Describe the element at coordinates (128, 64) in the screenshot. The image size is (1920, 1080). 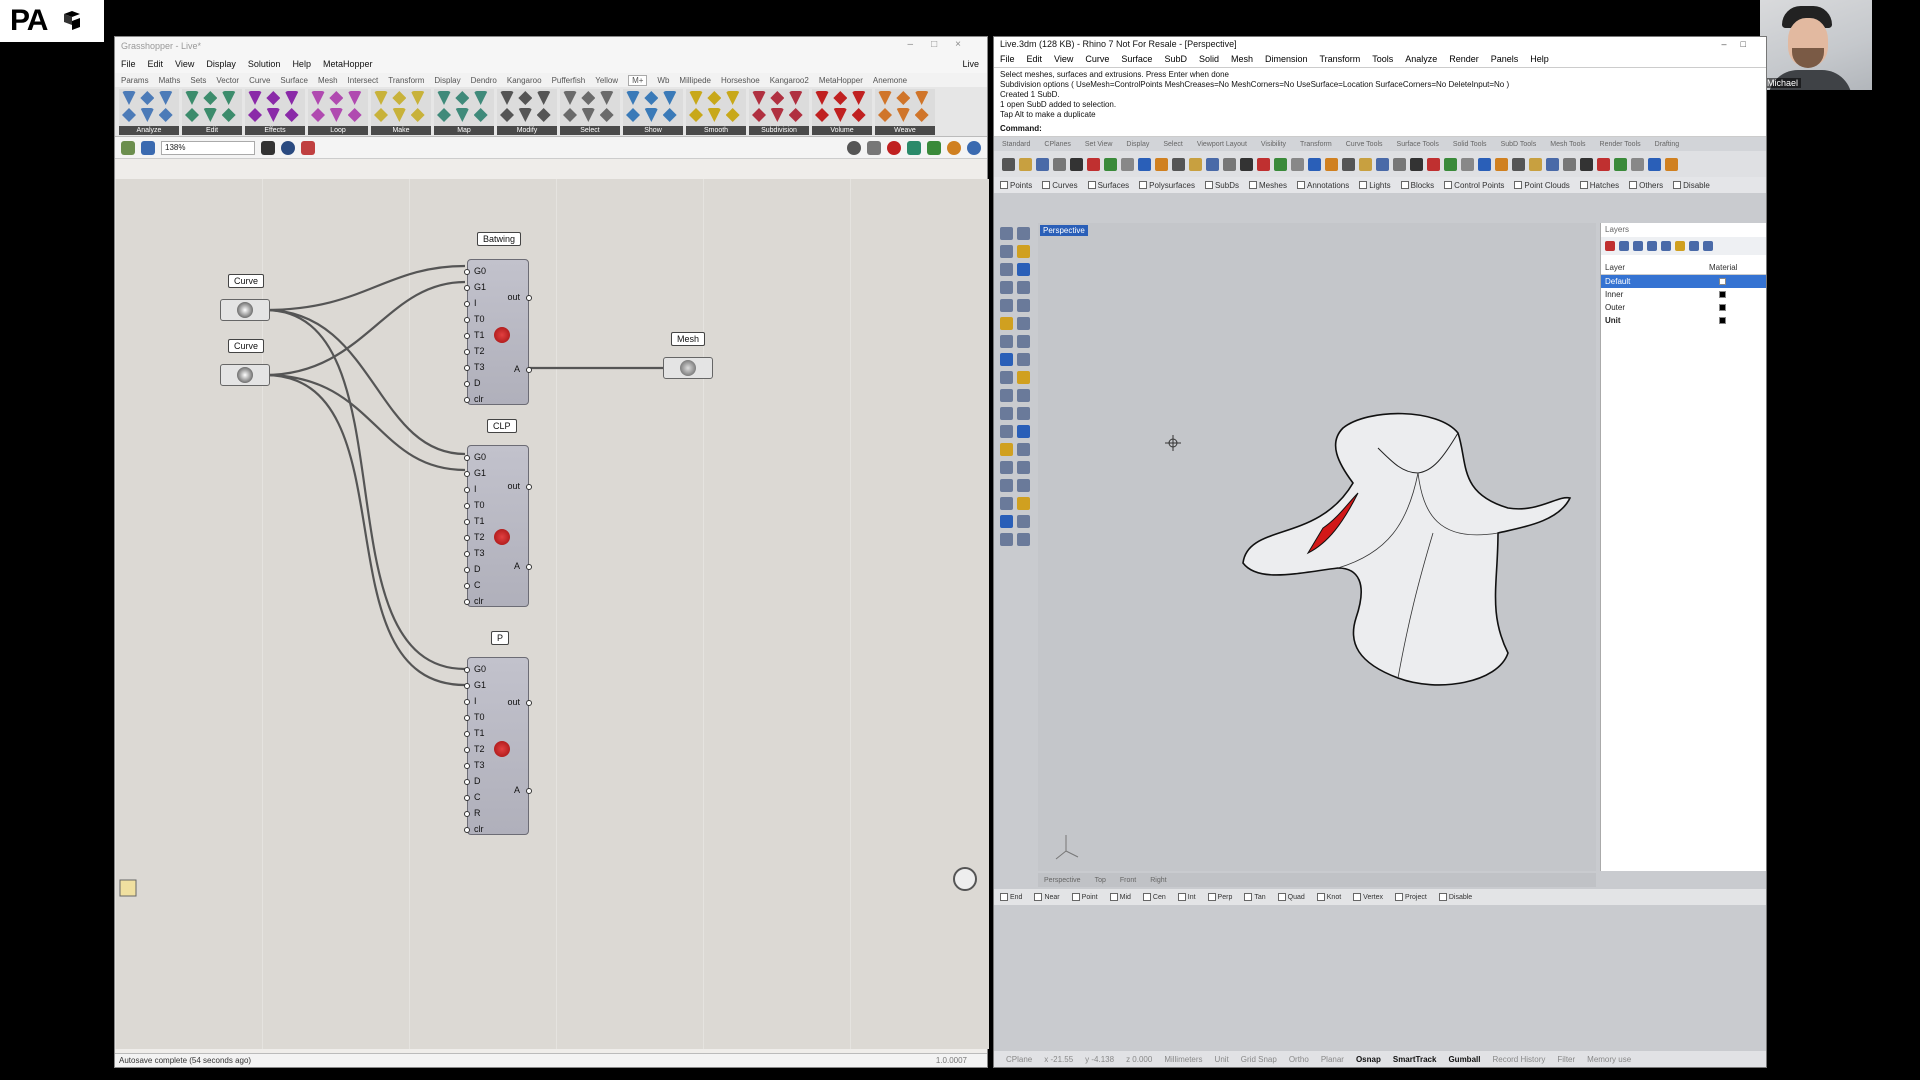
I see `menu-file: File` at that location.